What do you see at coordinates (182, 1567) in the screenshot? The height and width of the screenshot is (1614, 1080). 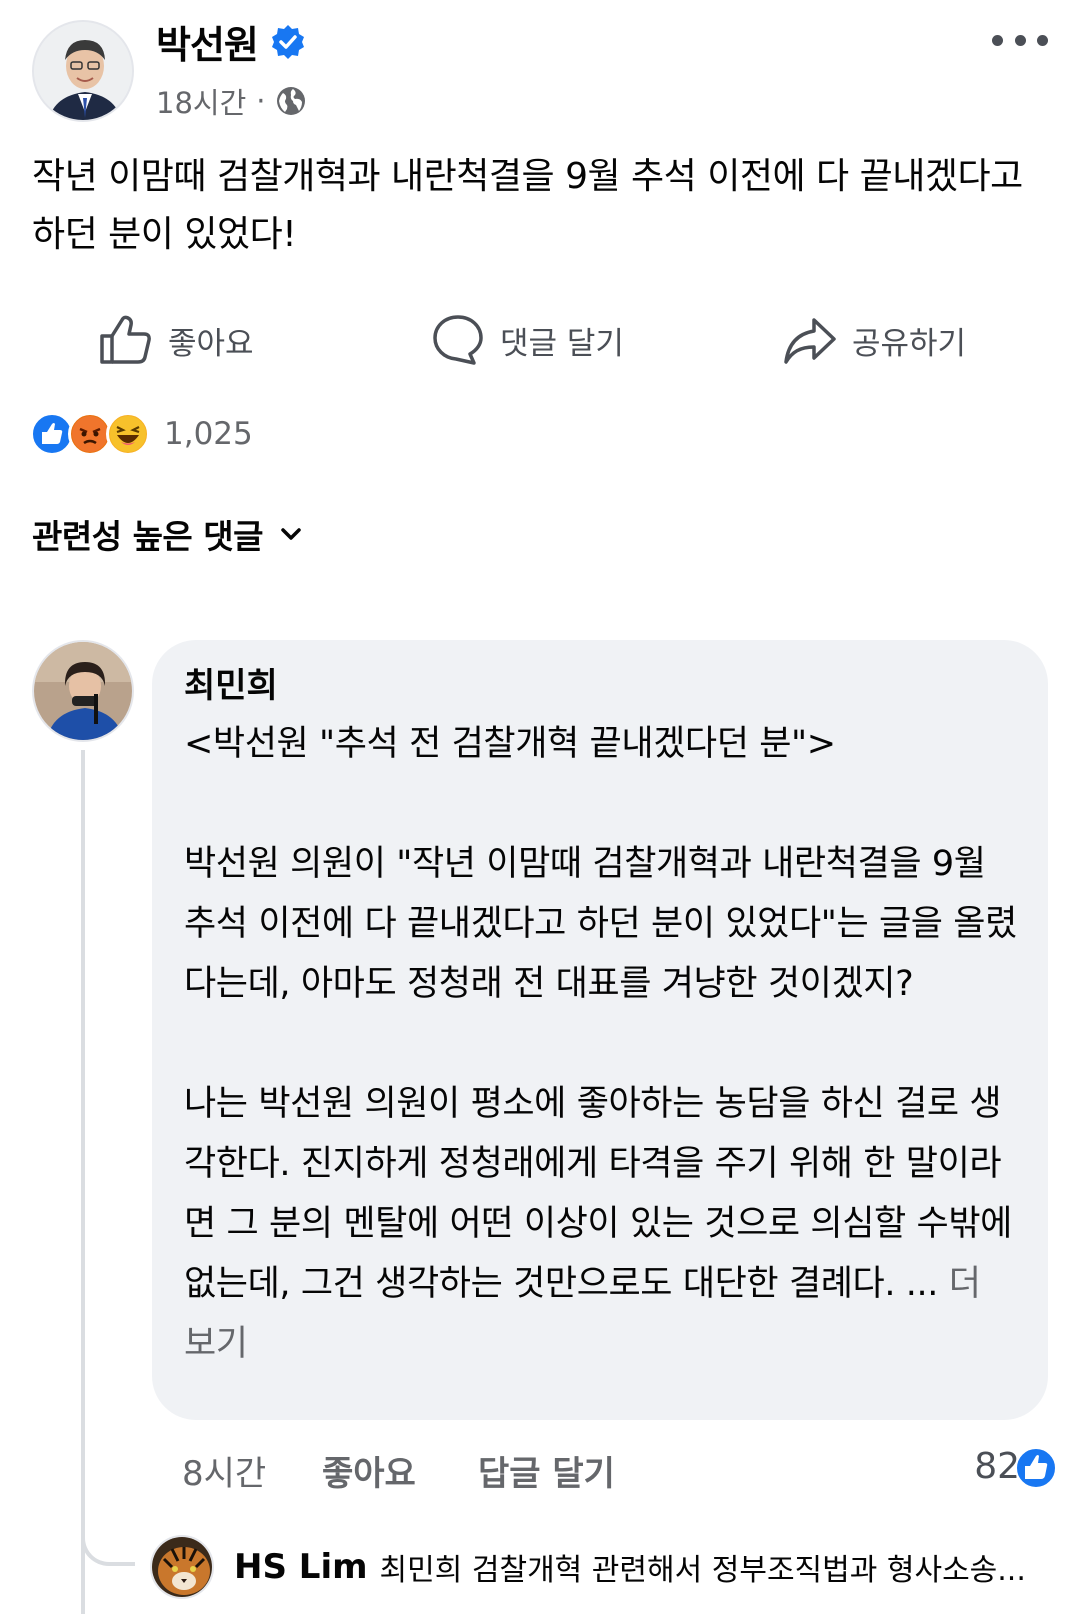 I see `reply-author-avatar` at bounding box center [182, 1567].